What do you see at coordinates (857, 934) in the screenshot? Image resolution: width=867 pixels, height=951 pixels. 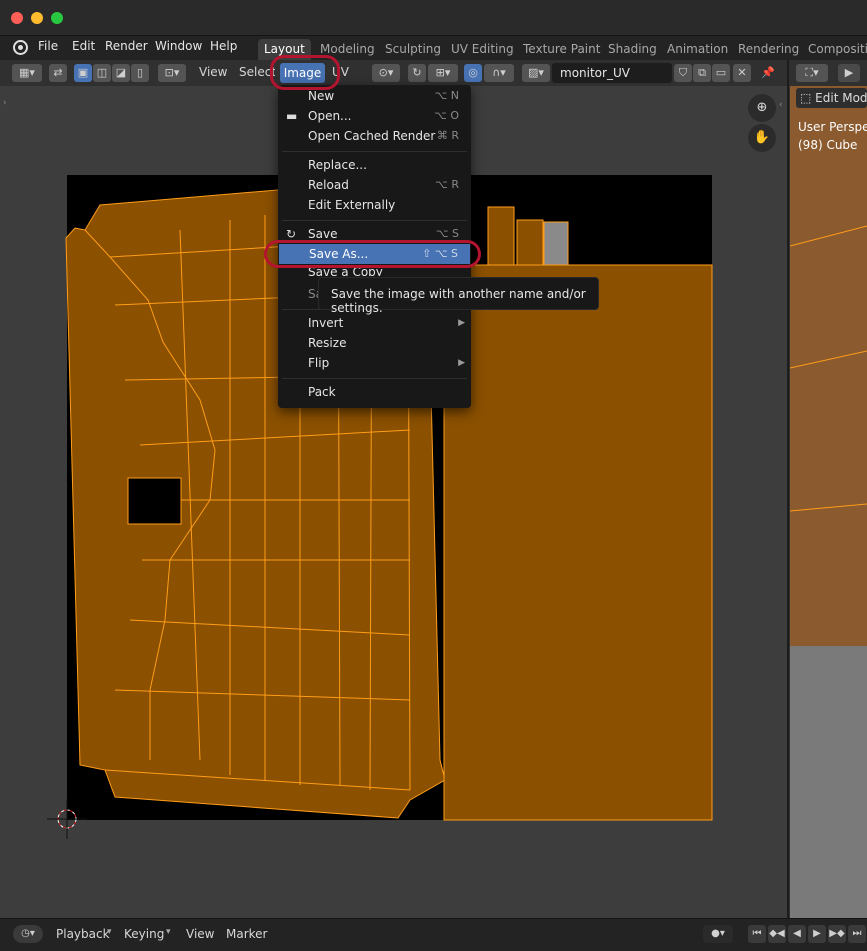 I see `jump-end-icon: ⏭` at bounding box center [857, 934].